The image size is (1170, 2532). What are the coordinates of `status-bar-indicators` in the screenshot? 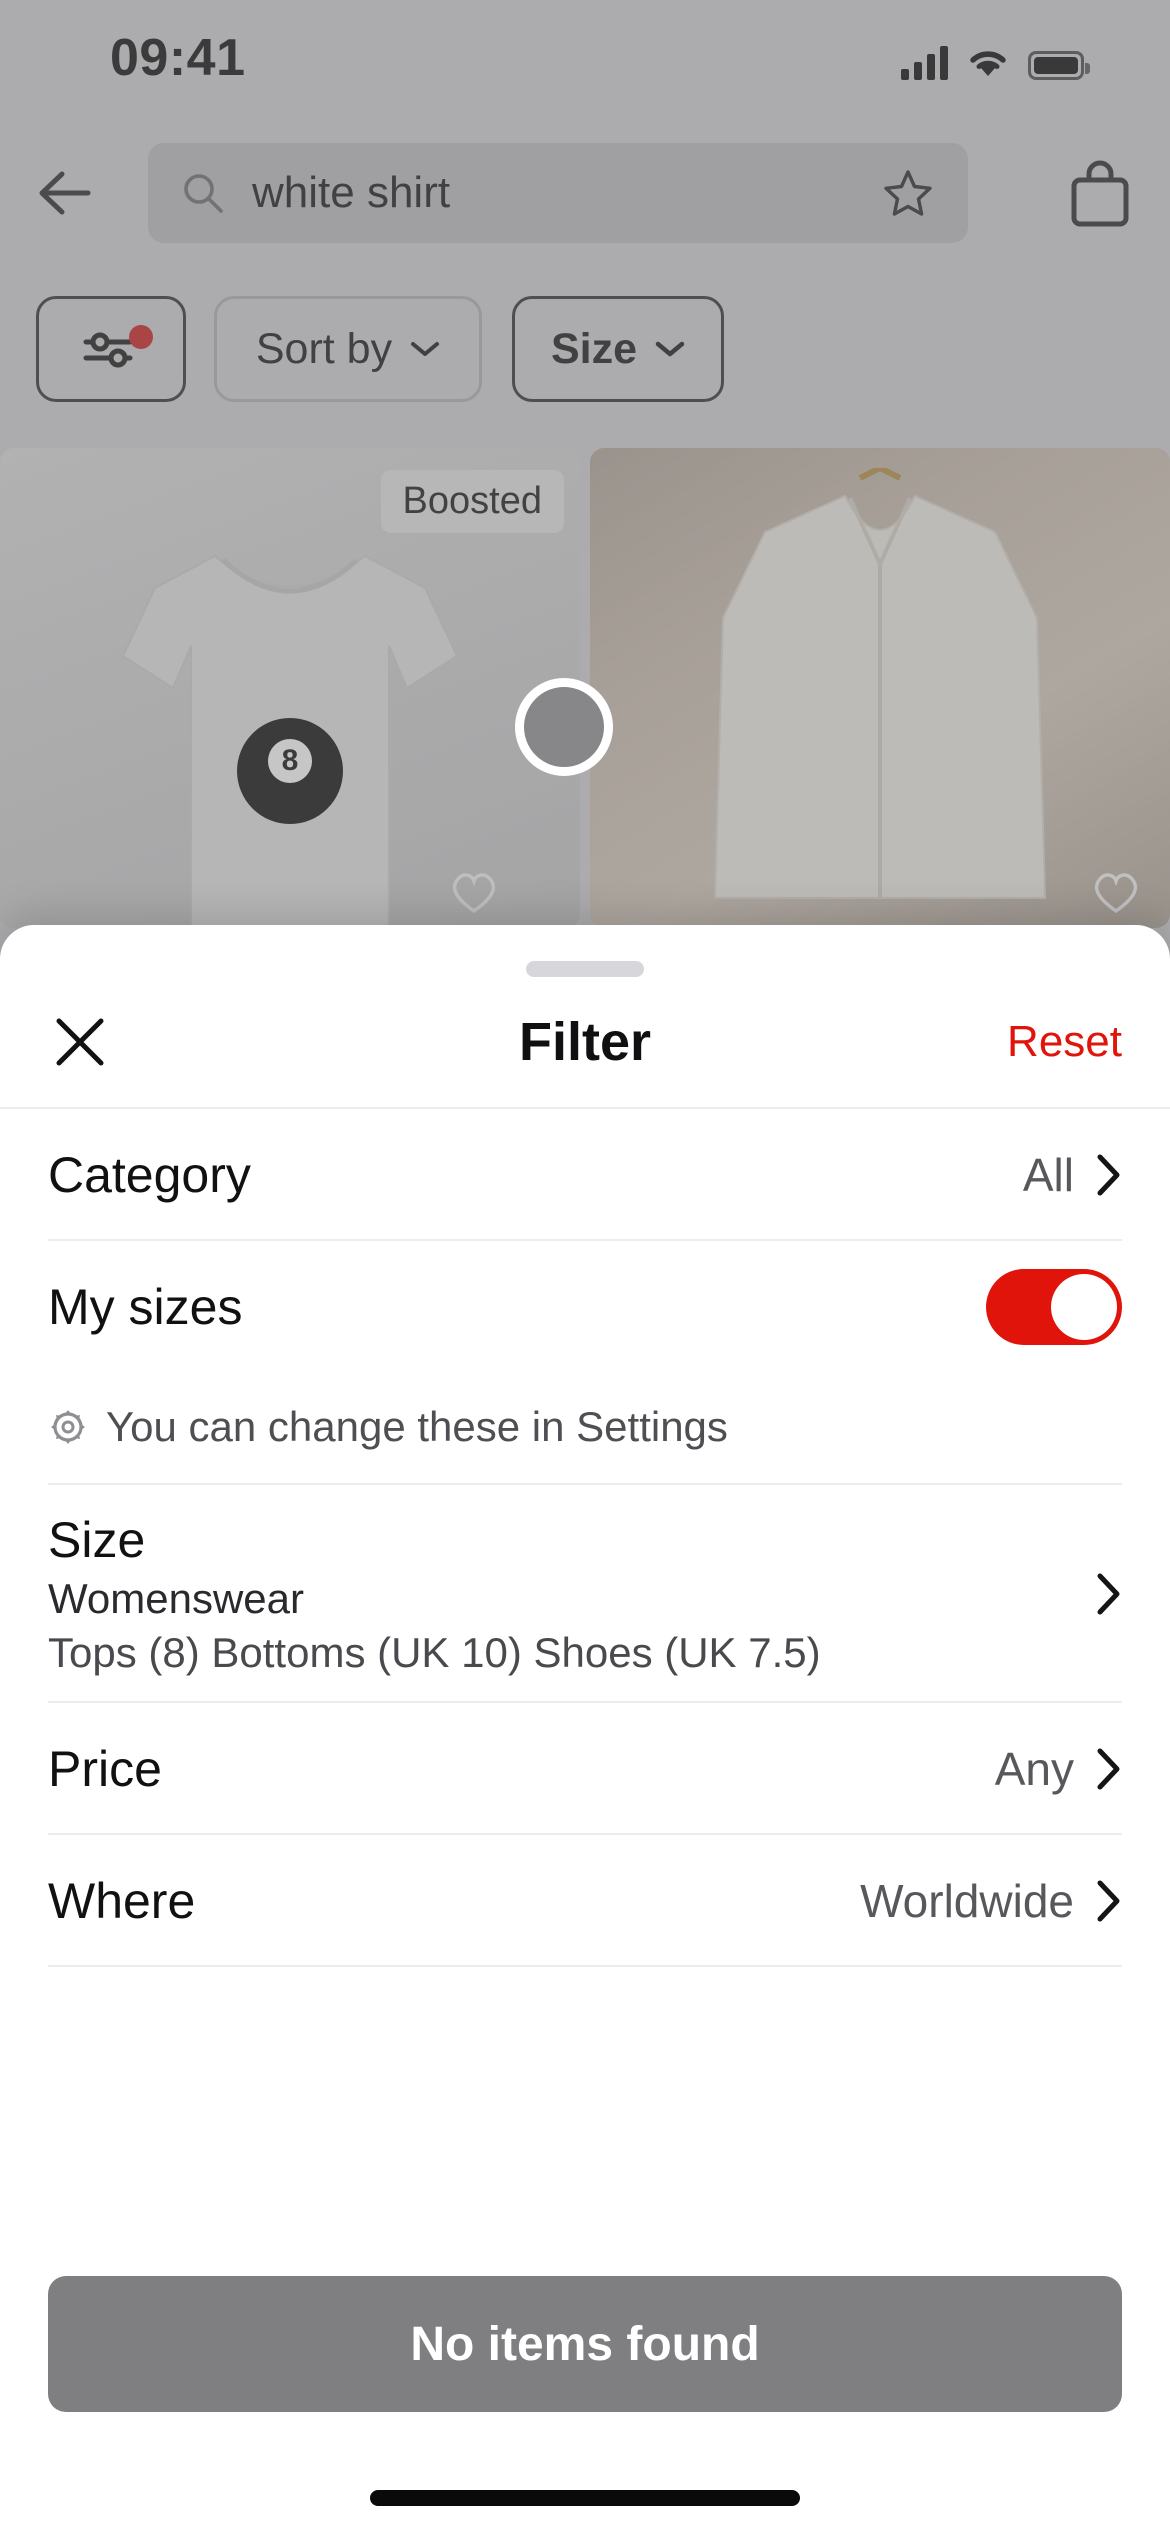 It's located at (995, 59).